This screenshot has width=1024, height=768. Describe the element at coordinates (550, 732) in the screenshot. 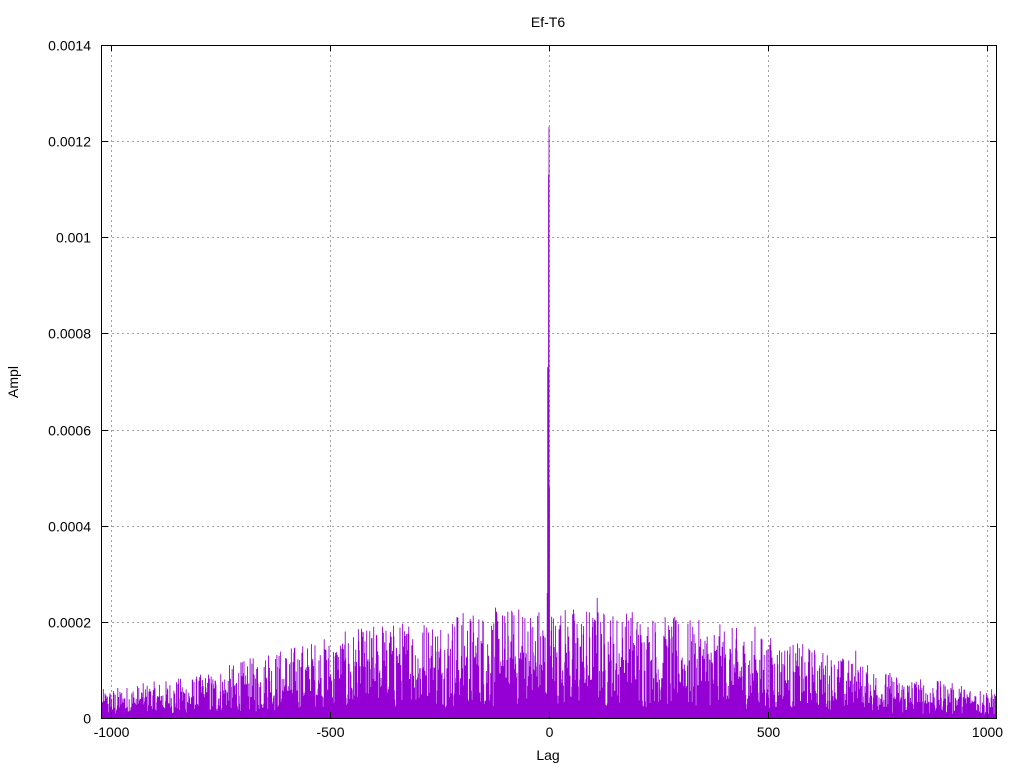

I see `x-tick-label: 0` at that location.